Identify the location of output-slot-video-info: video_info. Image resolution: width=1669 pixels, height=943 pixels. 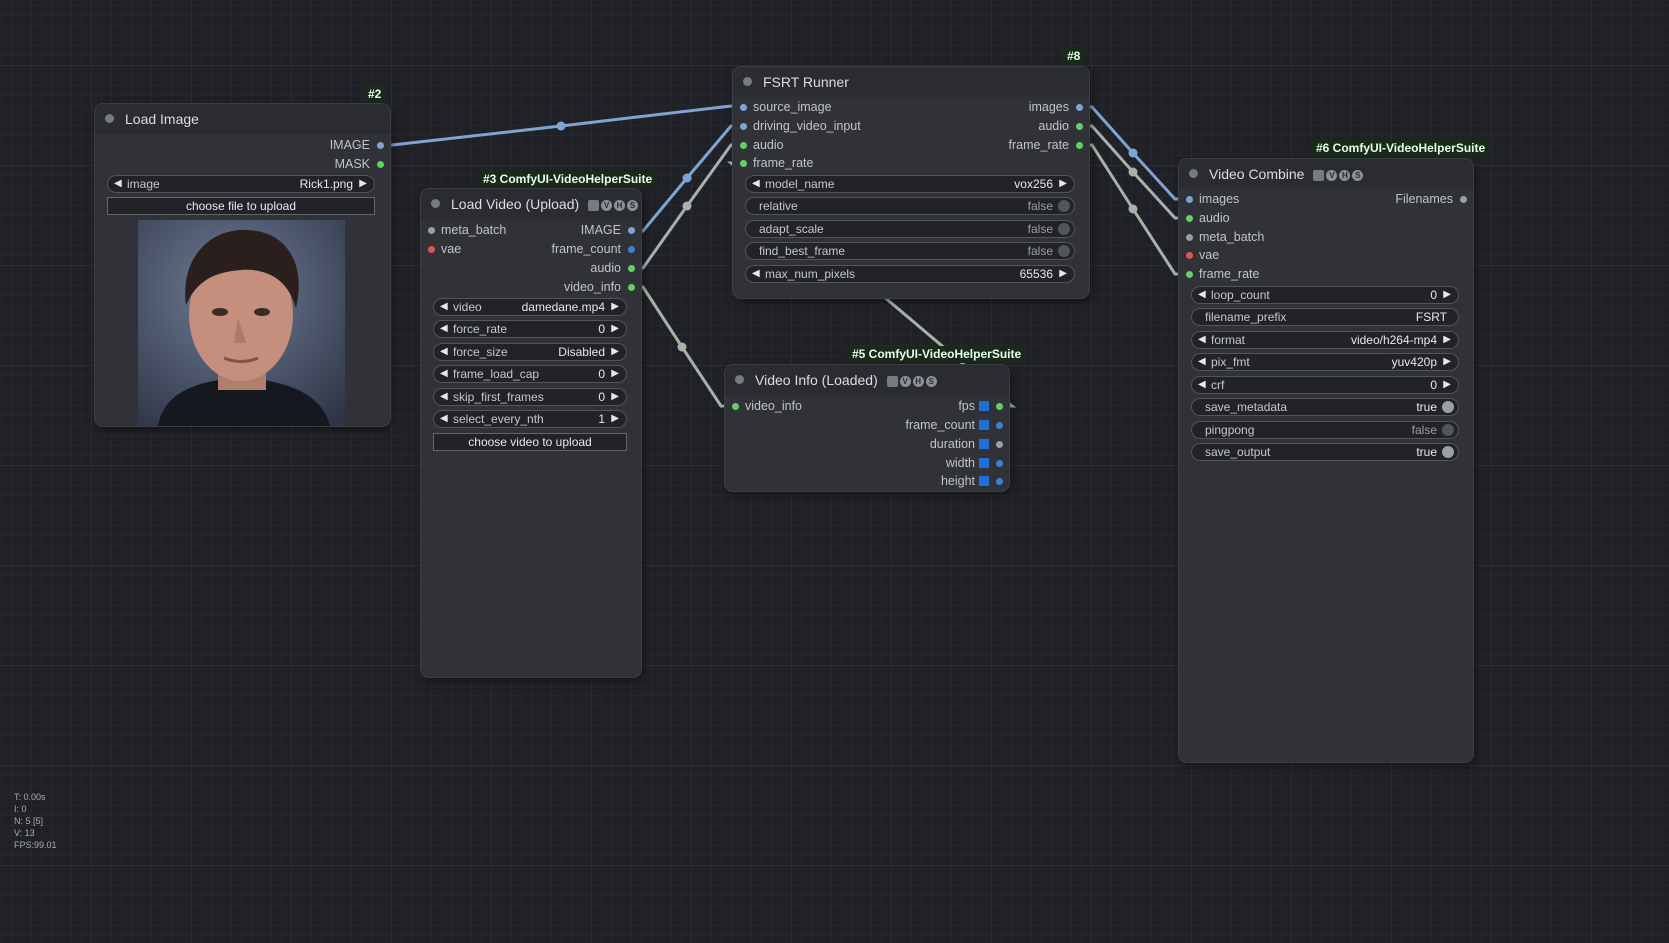
(602, 287).